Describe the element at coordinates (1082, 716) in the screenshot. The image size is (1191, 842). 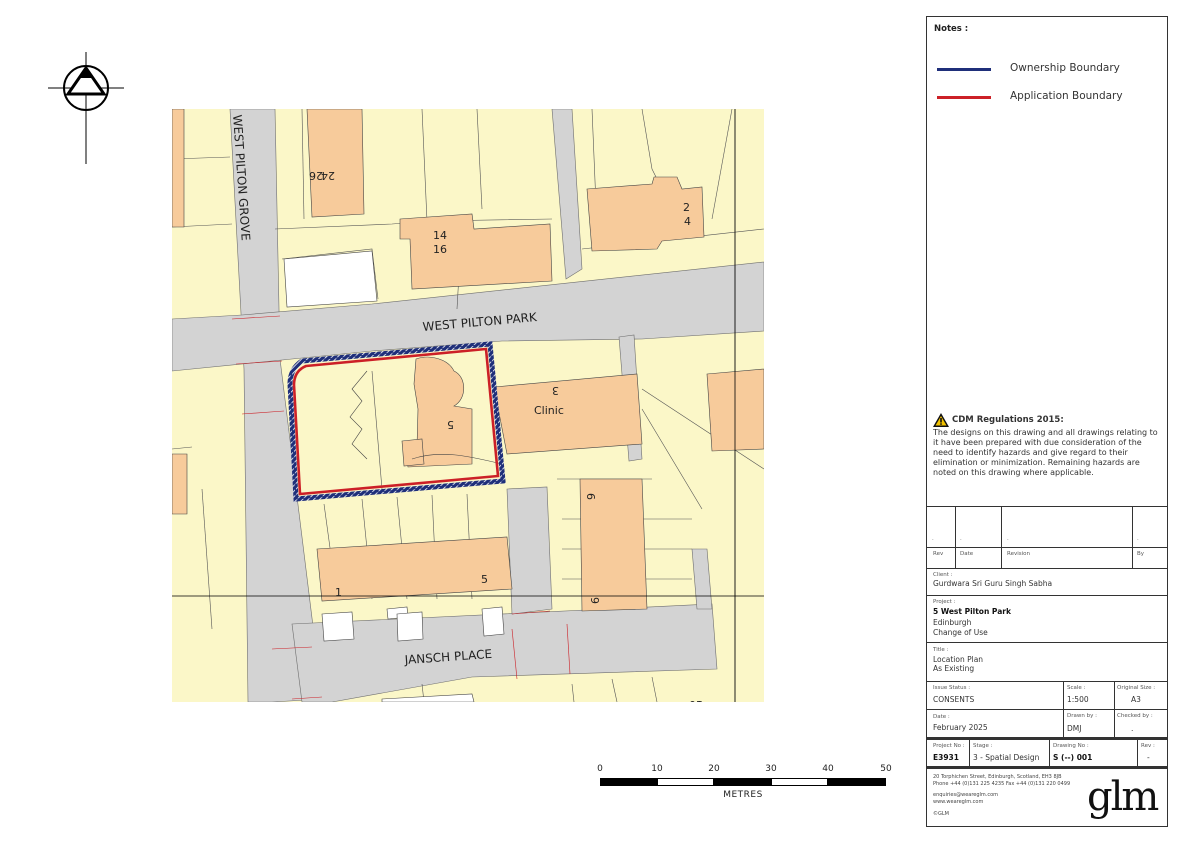
I see `drawn-by-label: Drawn by :` at that location.